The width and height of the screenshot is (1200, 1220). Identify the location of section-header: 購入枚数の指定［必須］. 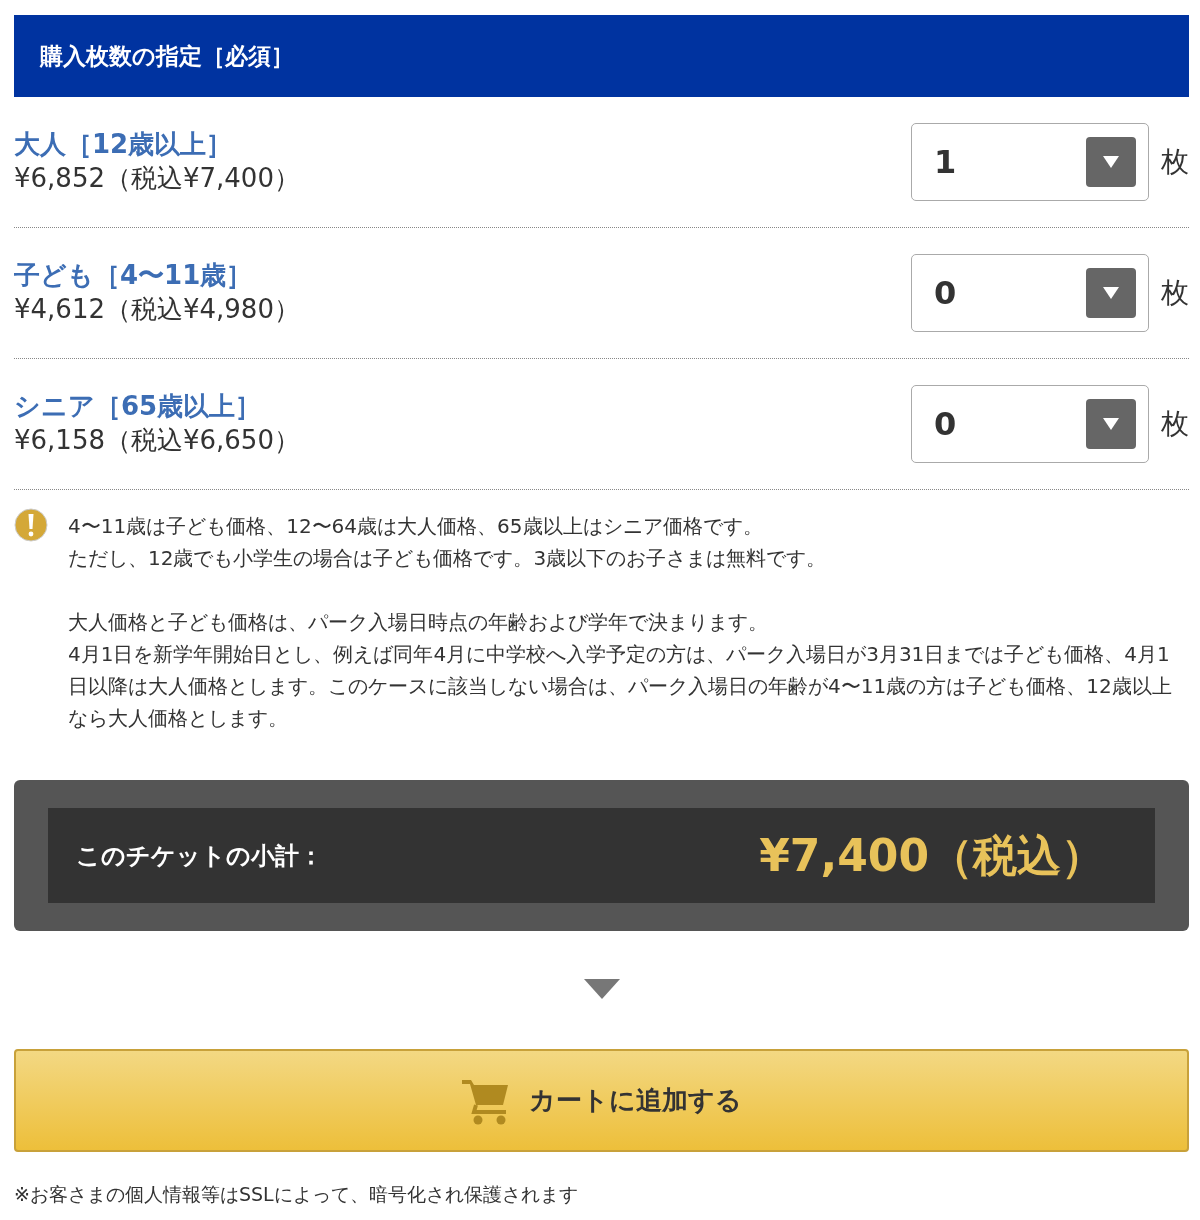
(601, 56).